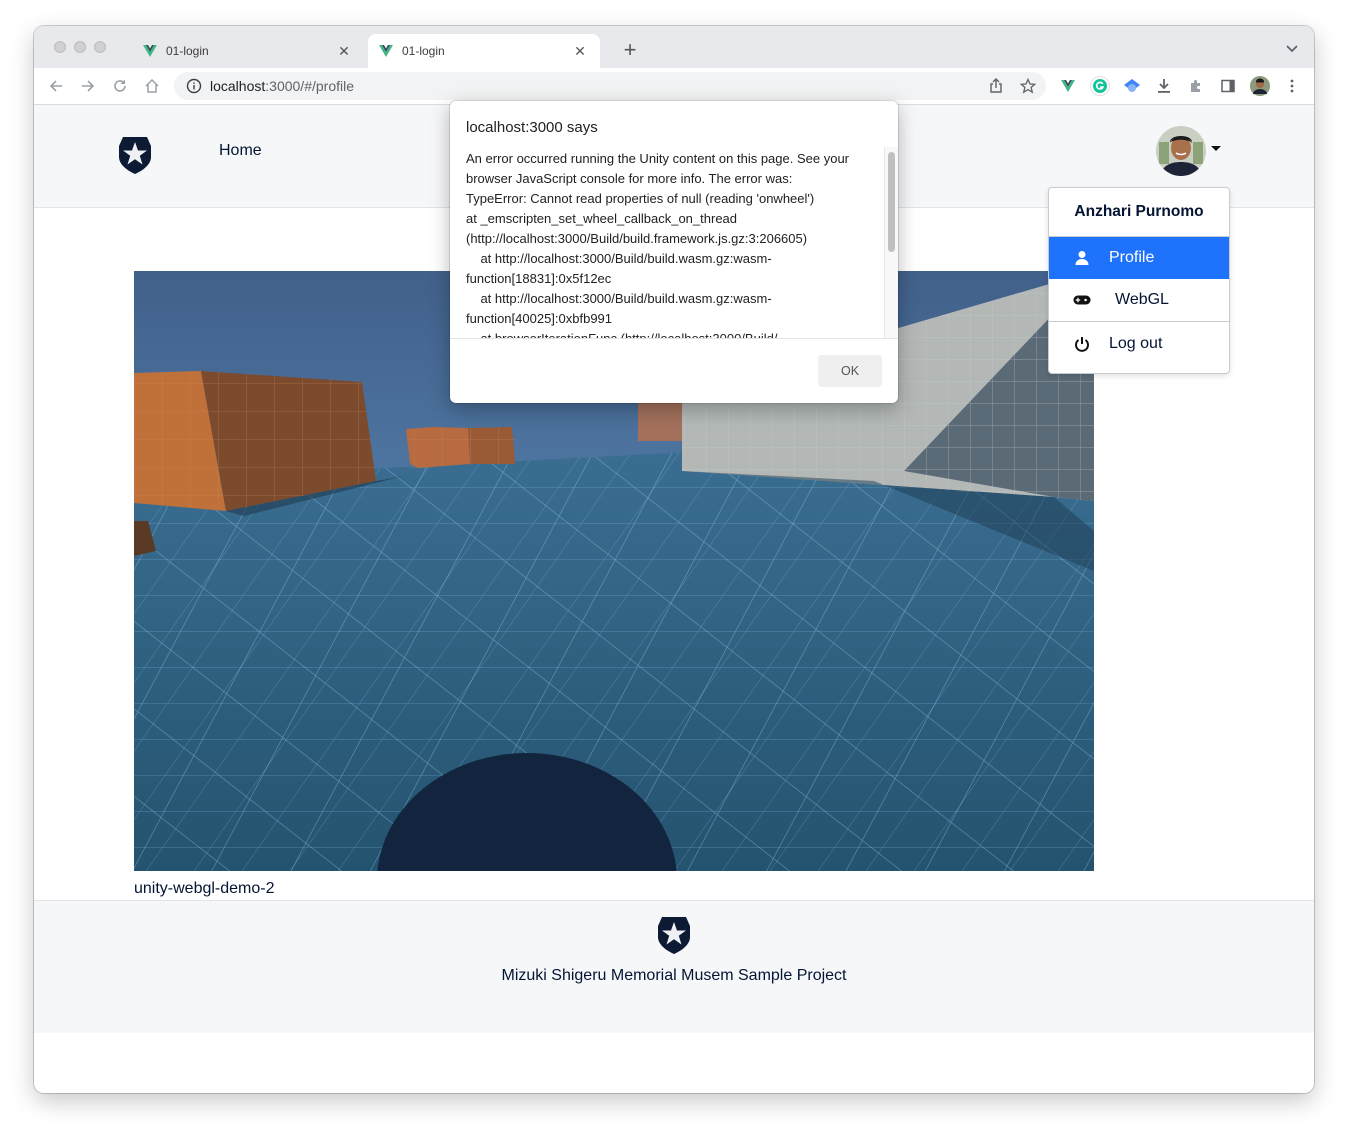 This screenshot has width=1348, height=1135. I want to click on user-icon, so click(1082, 258).